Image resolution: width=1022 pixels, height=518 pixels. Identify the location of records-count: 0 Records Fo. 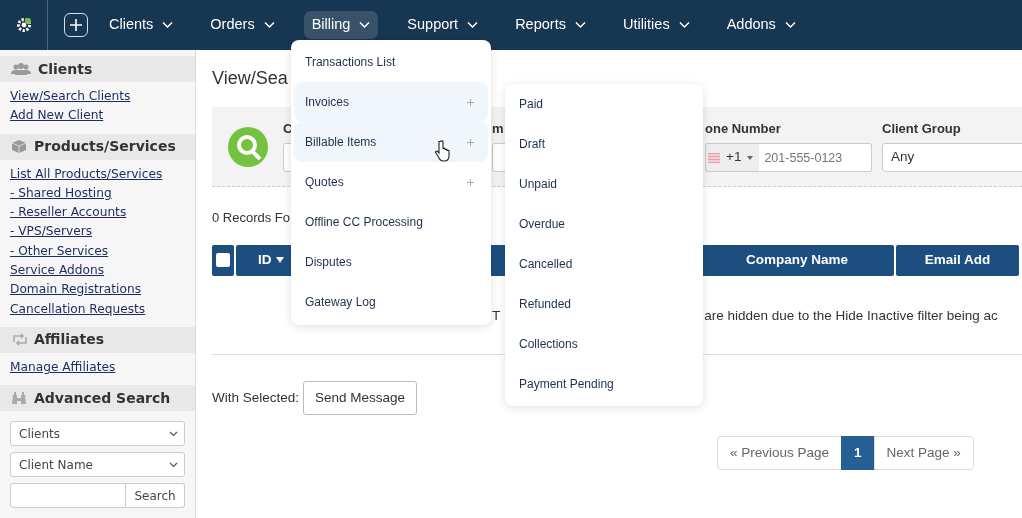
(251, 217).